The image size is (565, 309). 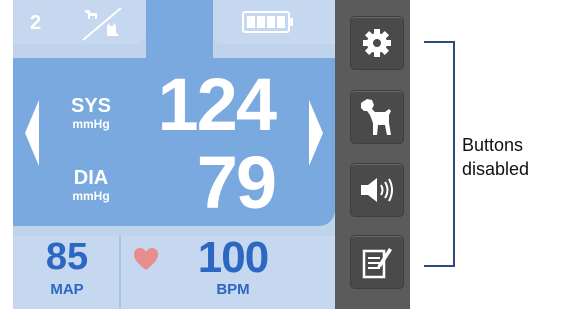 What do you see at coordinates (120, 272) in the screenshot?
I see `footer-divider` at bounding box center [120, 272].